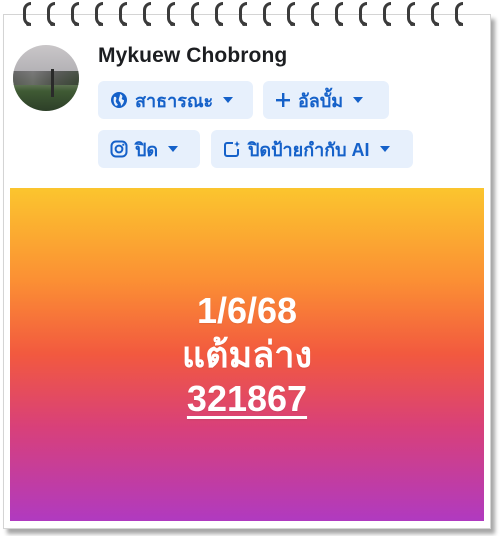  I want to click on avatar, so click(46, 78).